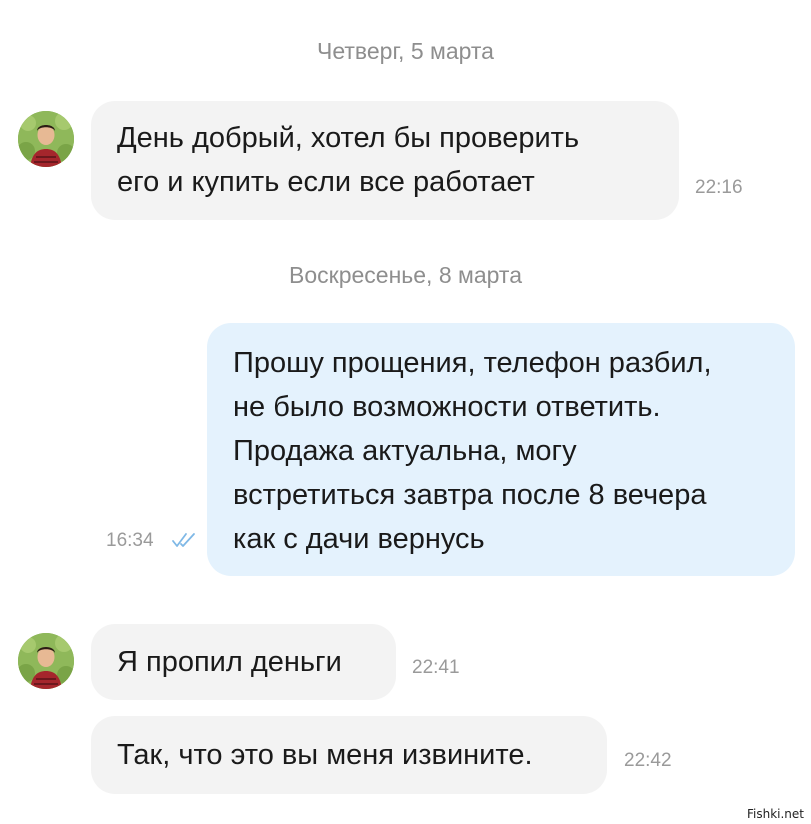 This screenshot has width=811, height=824. I want to click on date-separator: Воскресенье, 8 марта, so click(405, 275).